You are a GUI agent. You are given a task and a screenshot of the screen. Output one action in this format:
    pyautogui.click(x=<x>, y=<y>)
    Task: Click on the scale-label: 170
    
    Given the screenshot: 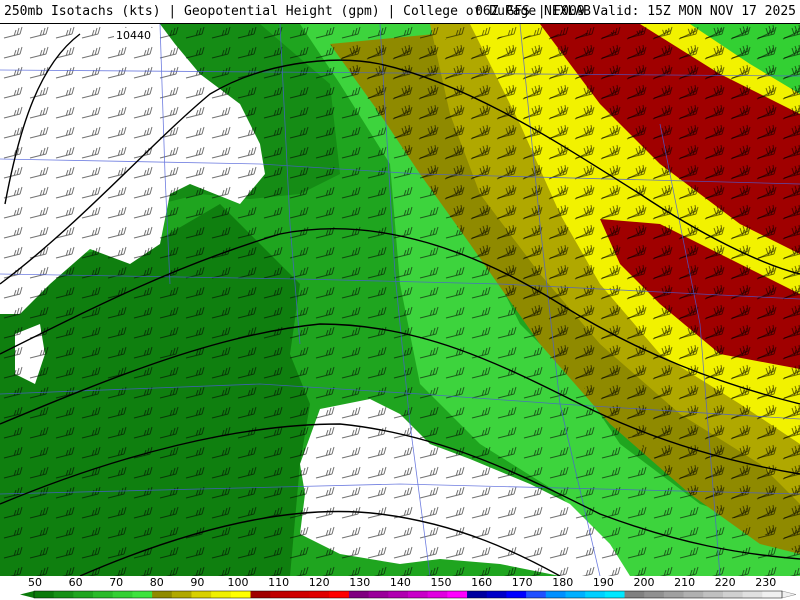 What is the action you would take?
    pyautogui.click(x=522, y=582)
    